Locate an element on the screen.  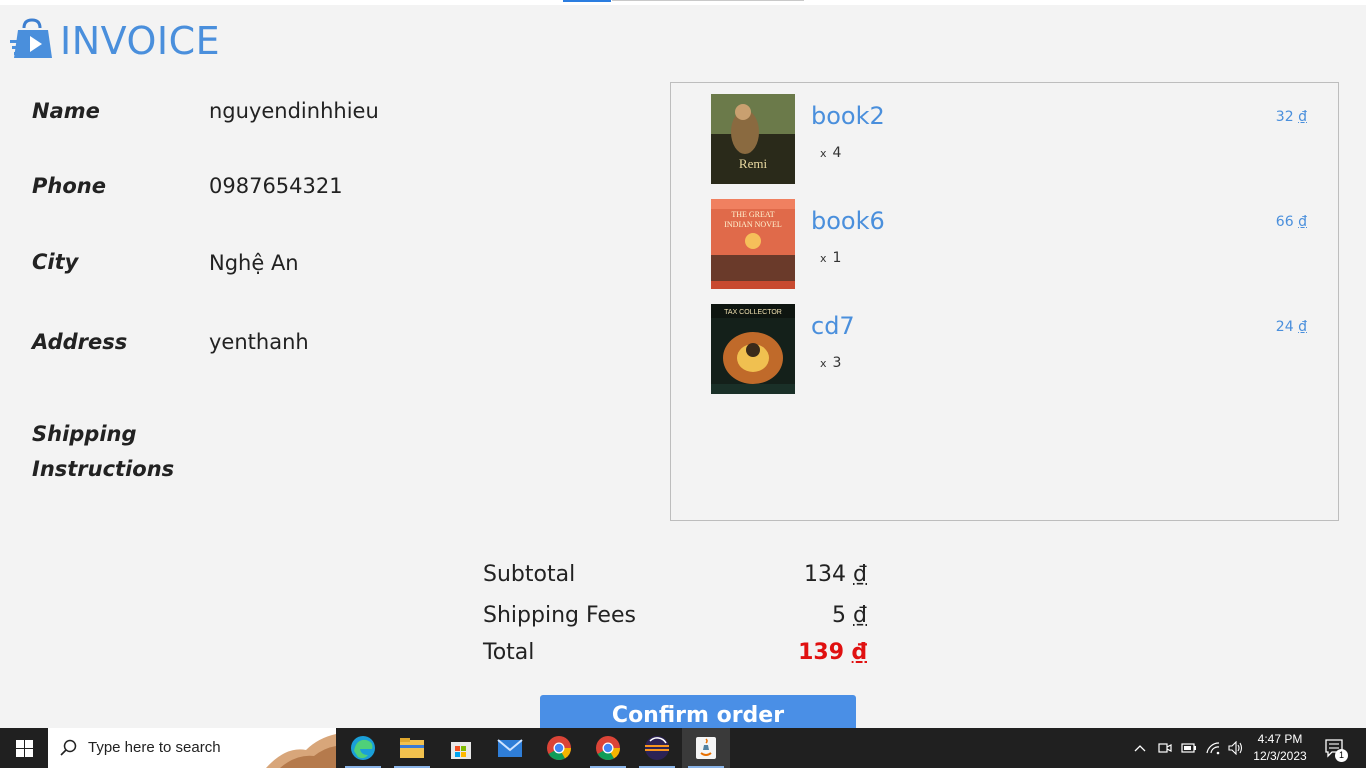
windows-logo-icon is located at coordinates (24, 748).